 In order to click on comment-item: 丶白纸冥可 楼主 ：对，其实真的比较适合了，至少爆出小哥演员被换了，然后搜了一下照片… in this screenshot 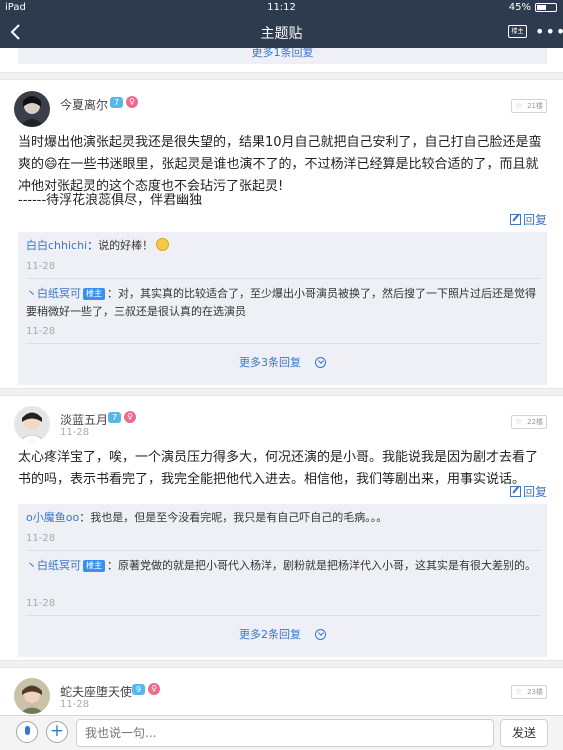, I will do `click(283, 303)`.